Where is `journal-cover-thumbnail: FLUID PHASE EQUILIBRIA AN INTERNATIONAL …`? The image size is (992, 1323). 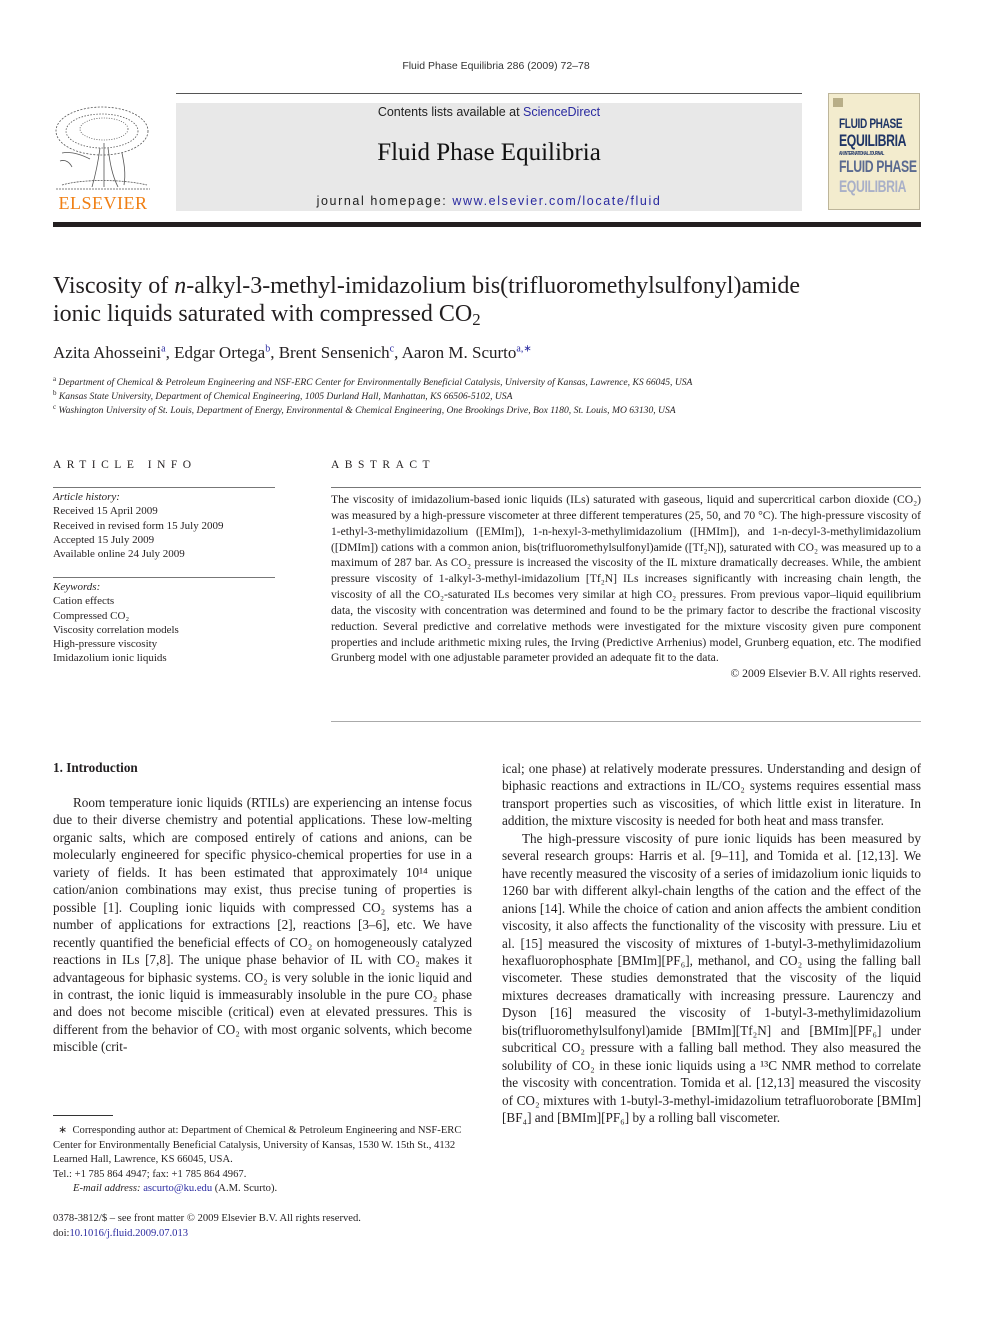
journal-cover-thumbnail: FLUID PHASE EQUILIBRIA AN INTERNATIONAL … is located at coordinates (874, 151).